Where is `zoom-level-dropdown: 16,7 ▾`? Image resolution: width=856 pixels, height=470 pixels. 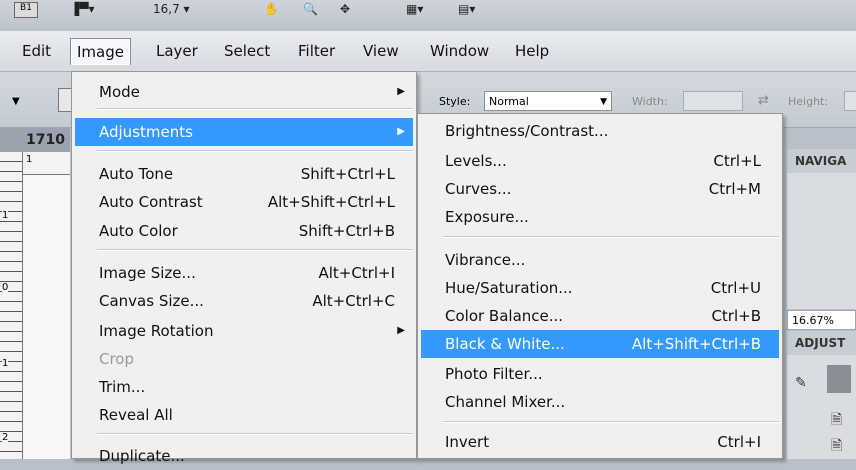
zoom-level-dropdown: 16,7 ▾ is located at coordinates (171, 9).